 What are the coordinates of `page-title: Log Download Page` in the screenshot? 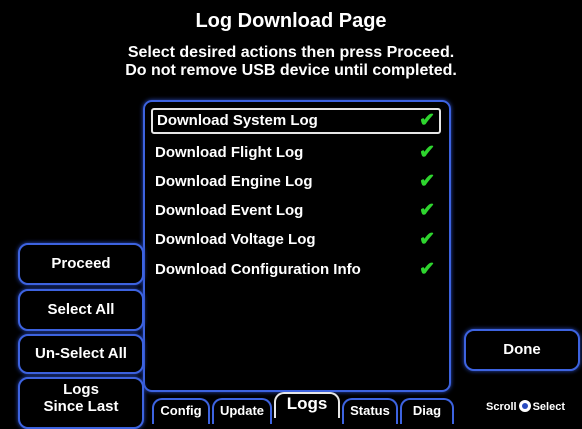 It's located at (291, 21).